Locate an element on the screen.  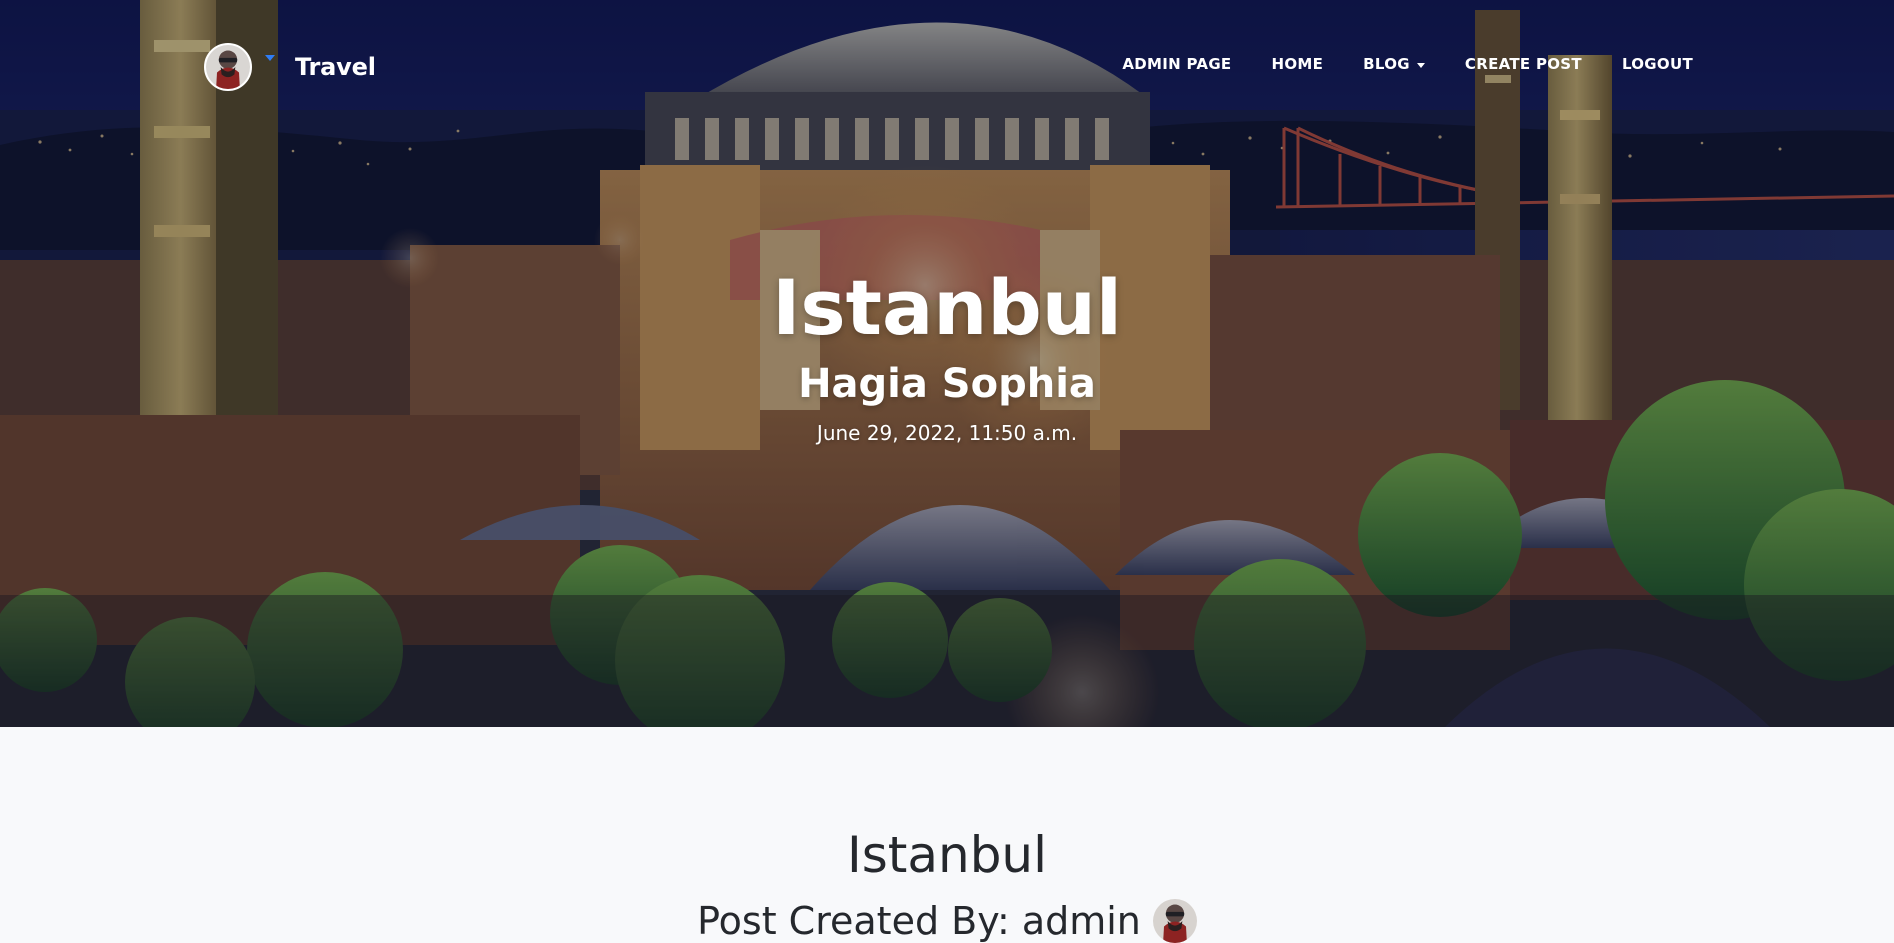
nav-admin-page: ADMIN PAGE is located at coordinates (1176, 64).